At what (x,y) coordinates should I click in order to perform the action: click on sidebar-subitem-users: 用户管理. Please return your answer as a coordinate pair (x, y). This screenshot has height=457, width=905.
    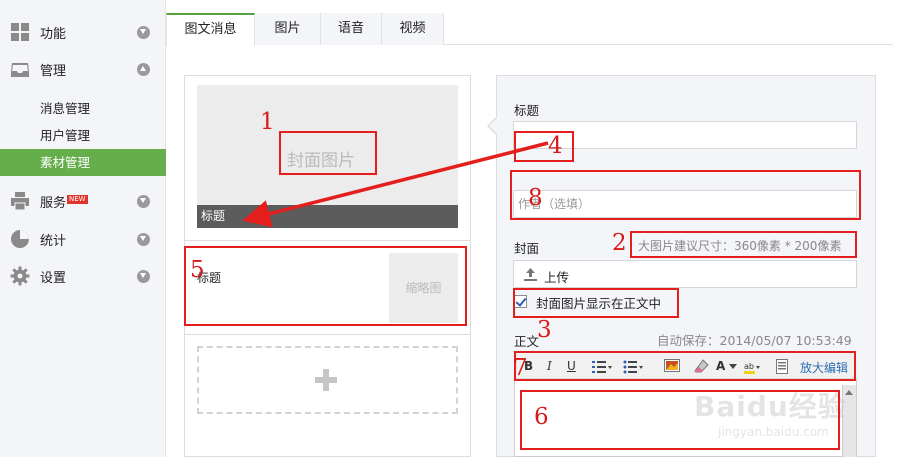
    Looking at the image, I should click on (83, 135).